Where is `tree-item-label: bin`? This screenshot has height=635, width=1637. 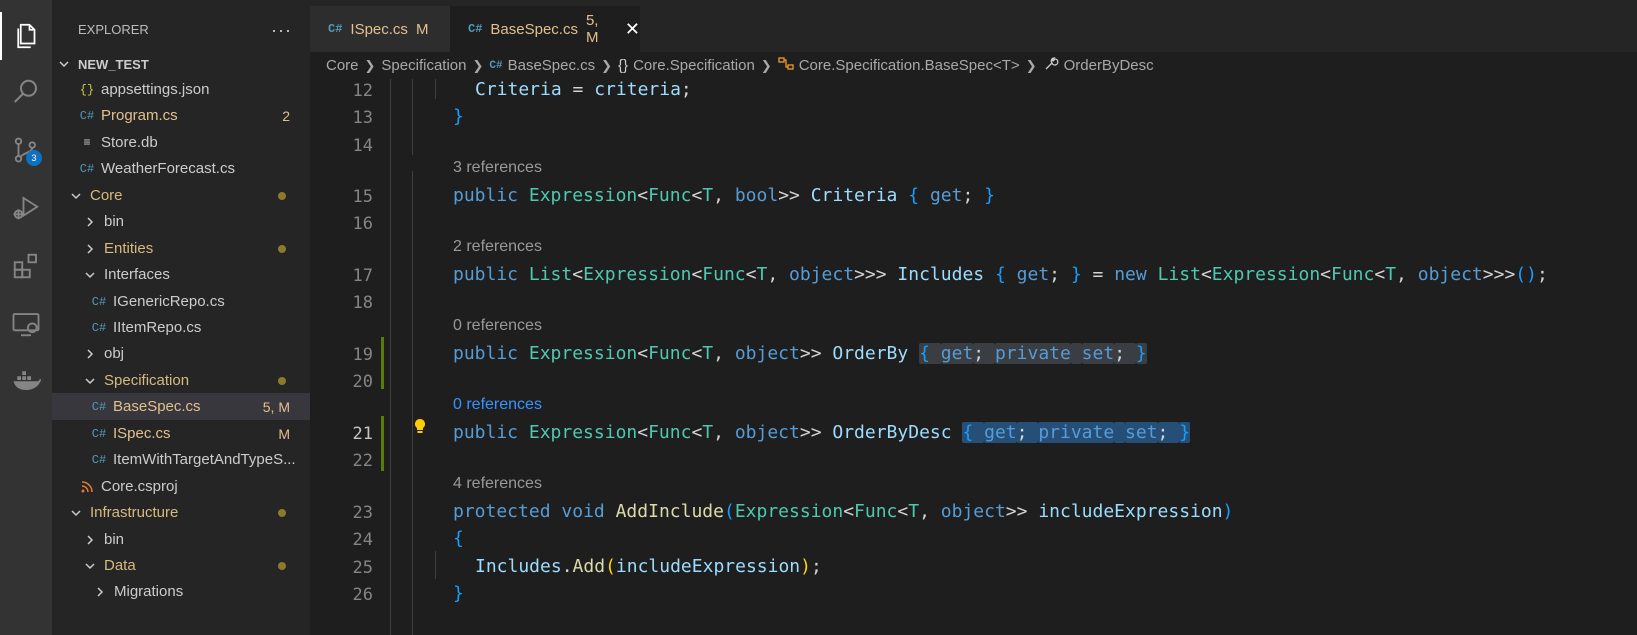
tree-item-label: bin is located at coordinates (114, 539).